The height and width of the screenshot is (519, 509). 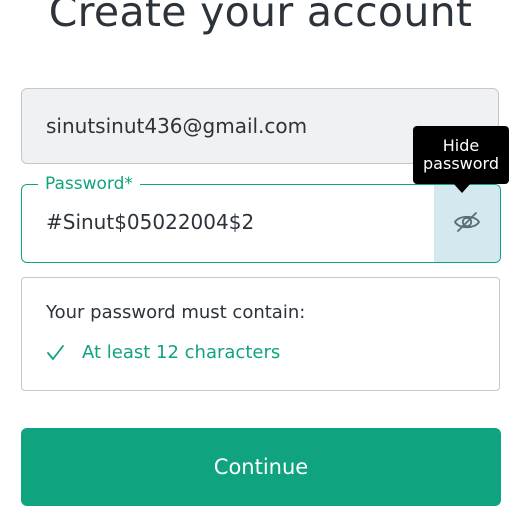 What do you see at coordinates (56, 353) in the screenshot?
I see `check-icon` at bounding box center [56, 353].